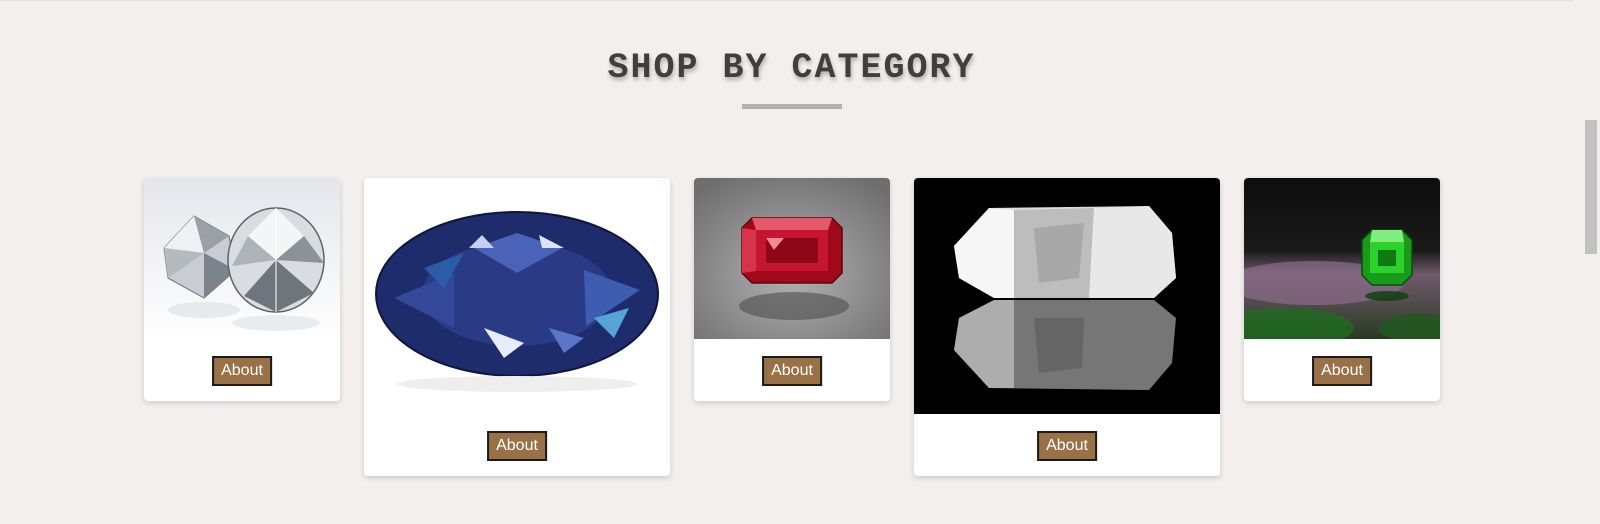 The width and height of the screenshot is (1600, 524). What do you see at coordinates (1067, 296) in the screenshot?
I see `quartz-image` at bounding box center [1067, 296].